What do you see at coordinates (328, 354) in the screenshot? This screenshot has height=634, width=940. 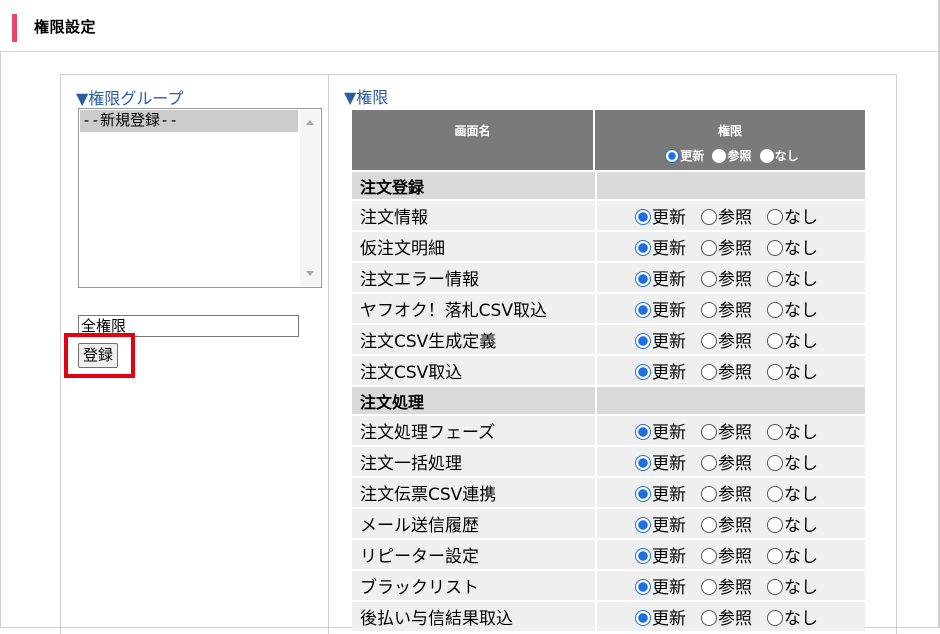 I see `panel-divider` at bounding box center [328, 354].